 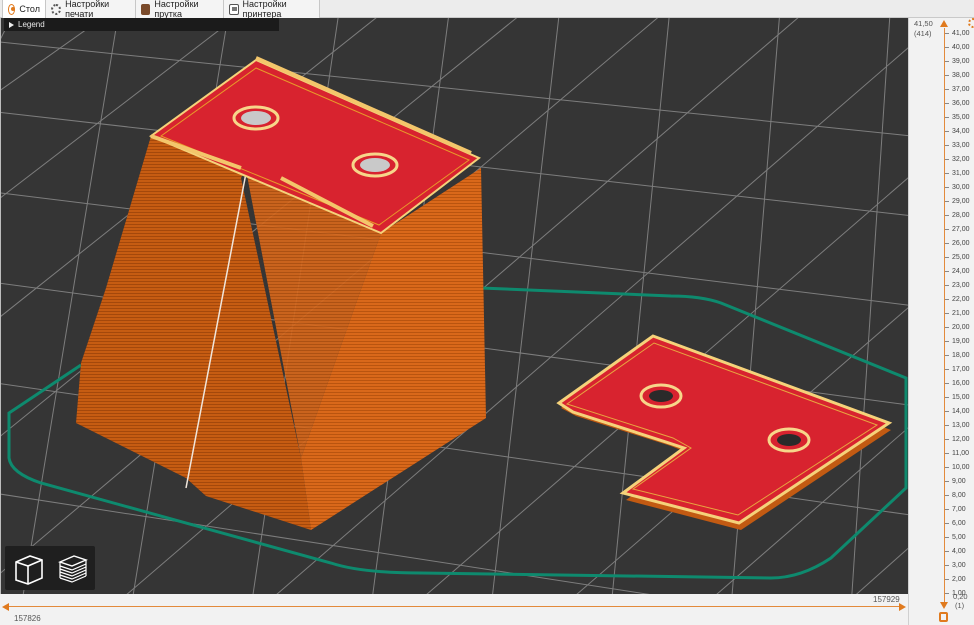 I want to click on legend-label: Legend, so click(x=31, y=24).